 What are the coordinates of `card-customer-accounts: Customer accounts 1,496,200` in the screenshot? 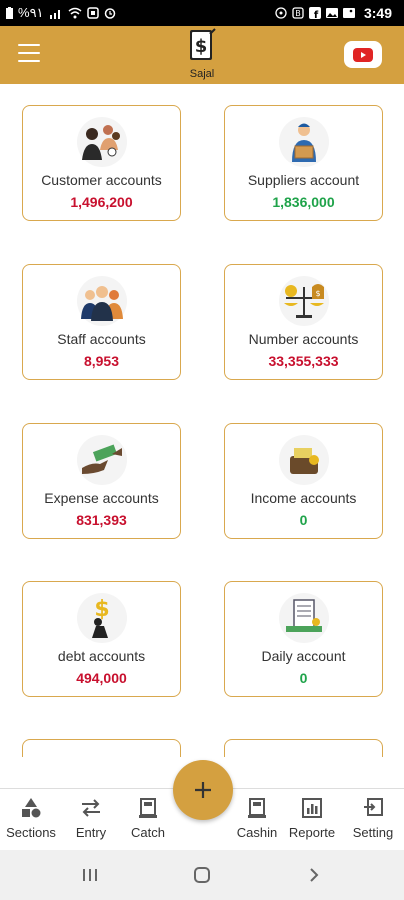 It's located at (101, 163).